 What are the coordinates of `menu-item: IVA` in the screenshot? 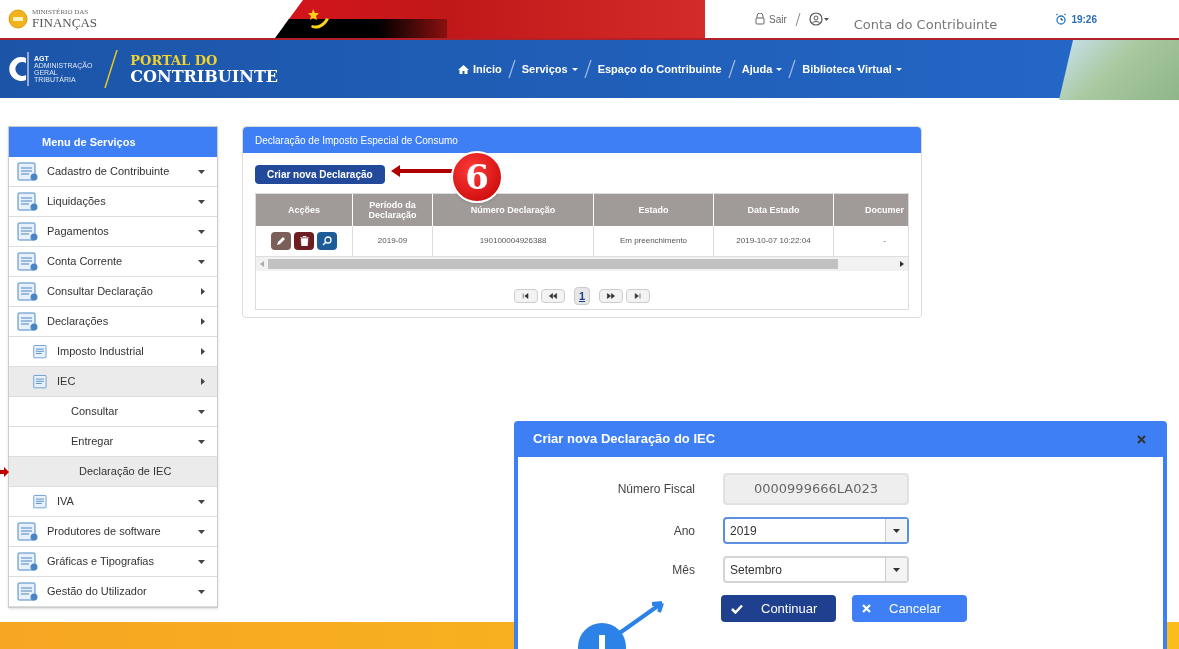 It's located at (113, 502).